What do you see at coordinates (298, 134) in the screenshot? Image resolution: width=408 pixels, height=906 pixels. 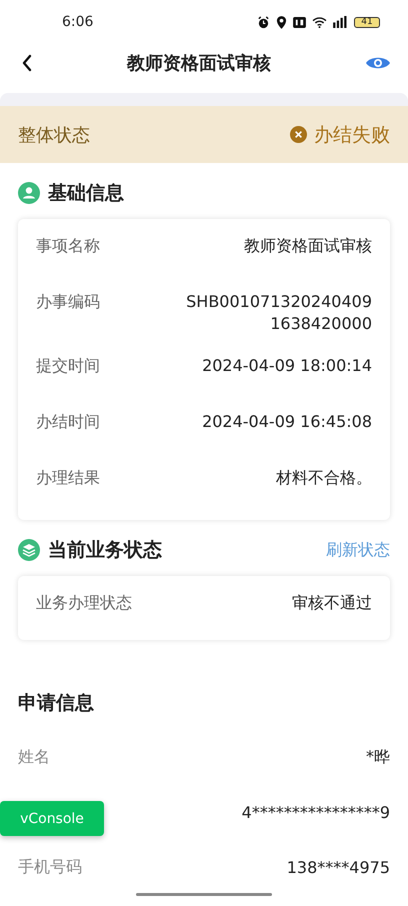 I see `close-circle-icon` at bounding box center [298, 134].